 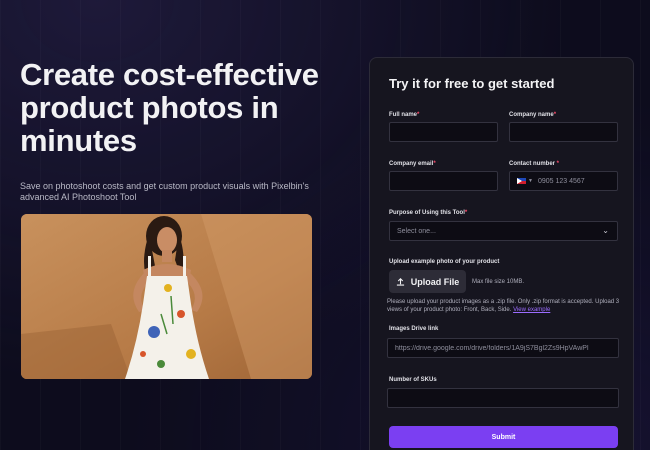 I want to click on drive-link-label: Images Drive link, so click(x=414, y=329).